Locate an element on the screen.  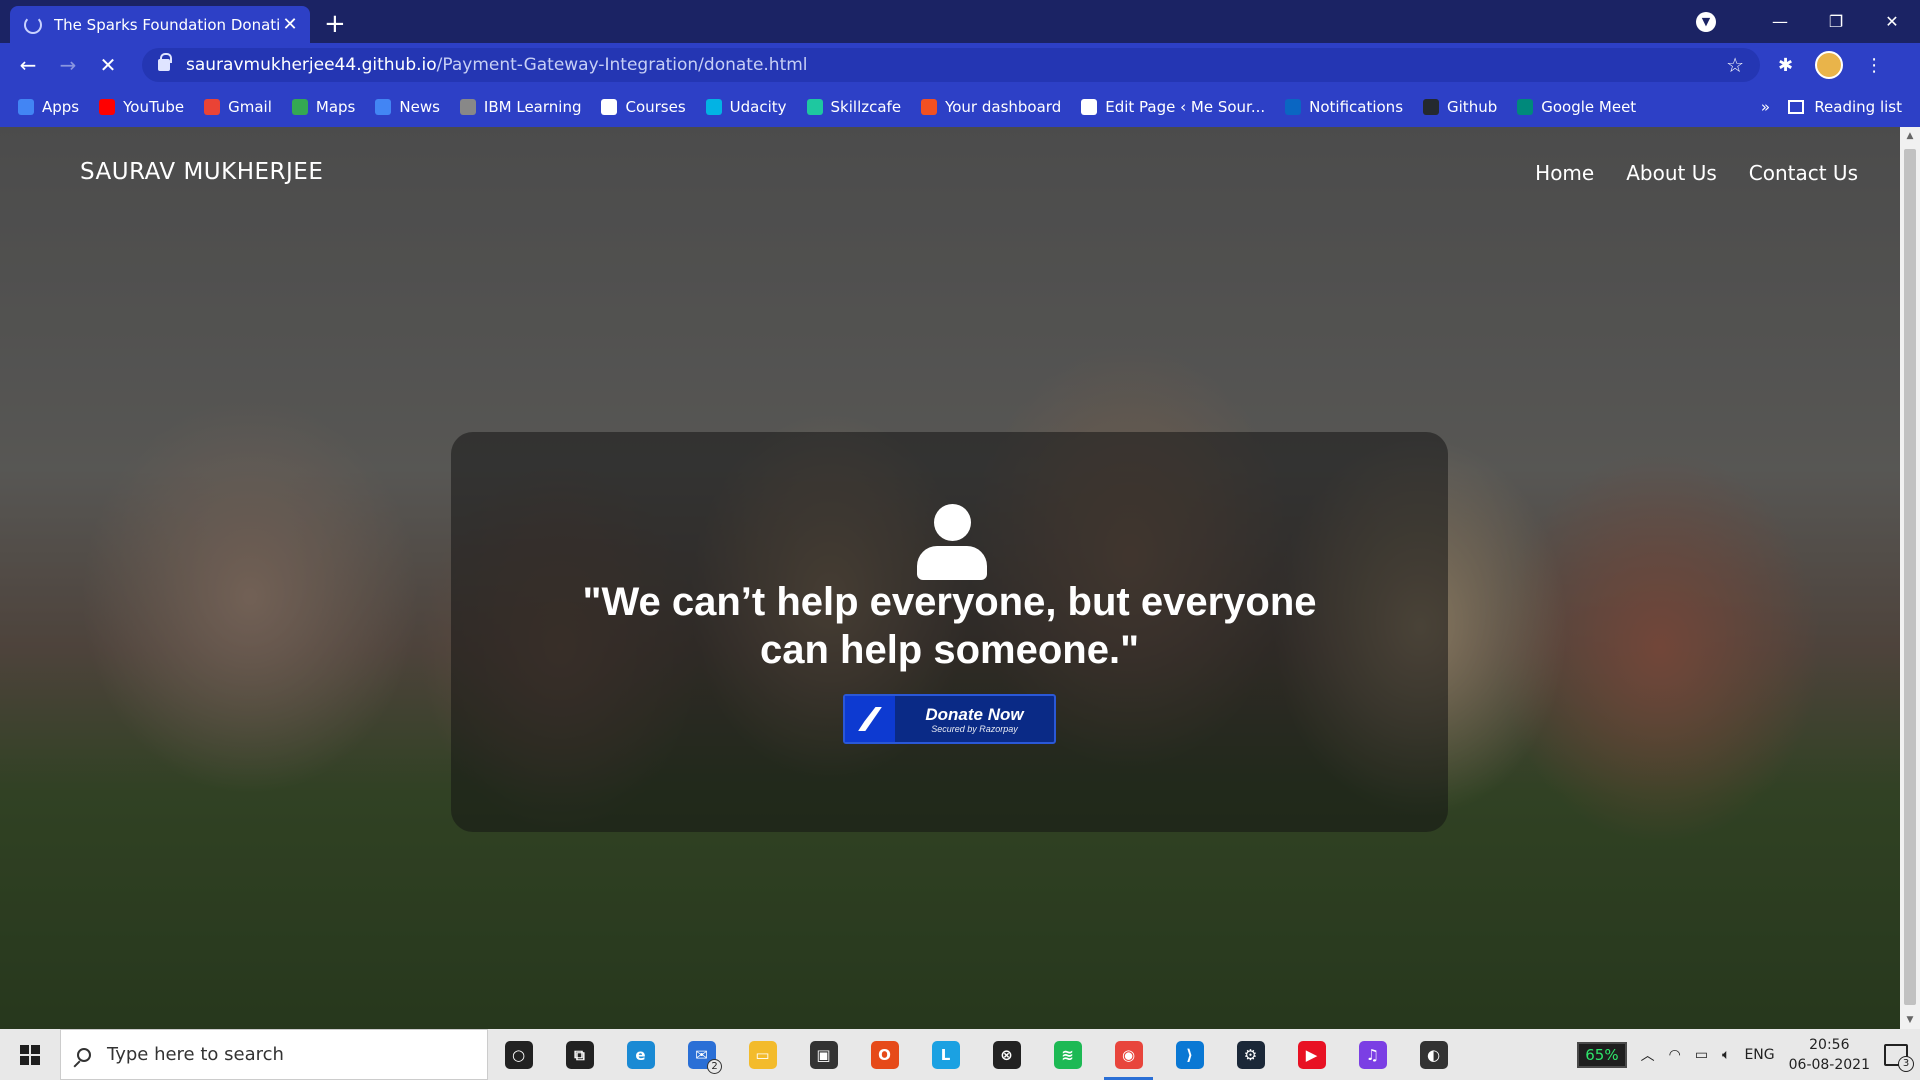
taskbar-app: ▭ is located at coordinates (762, 1054).